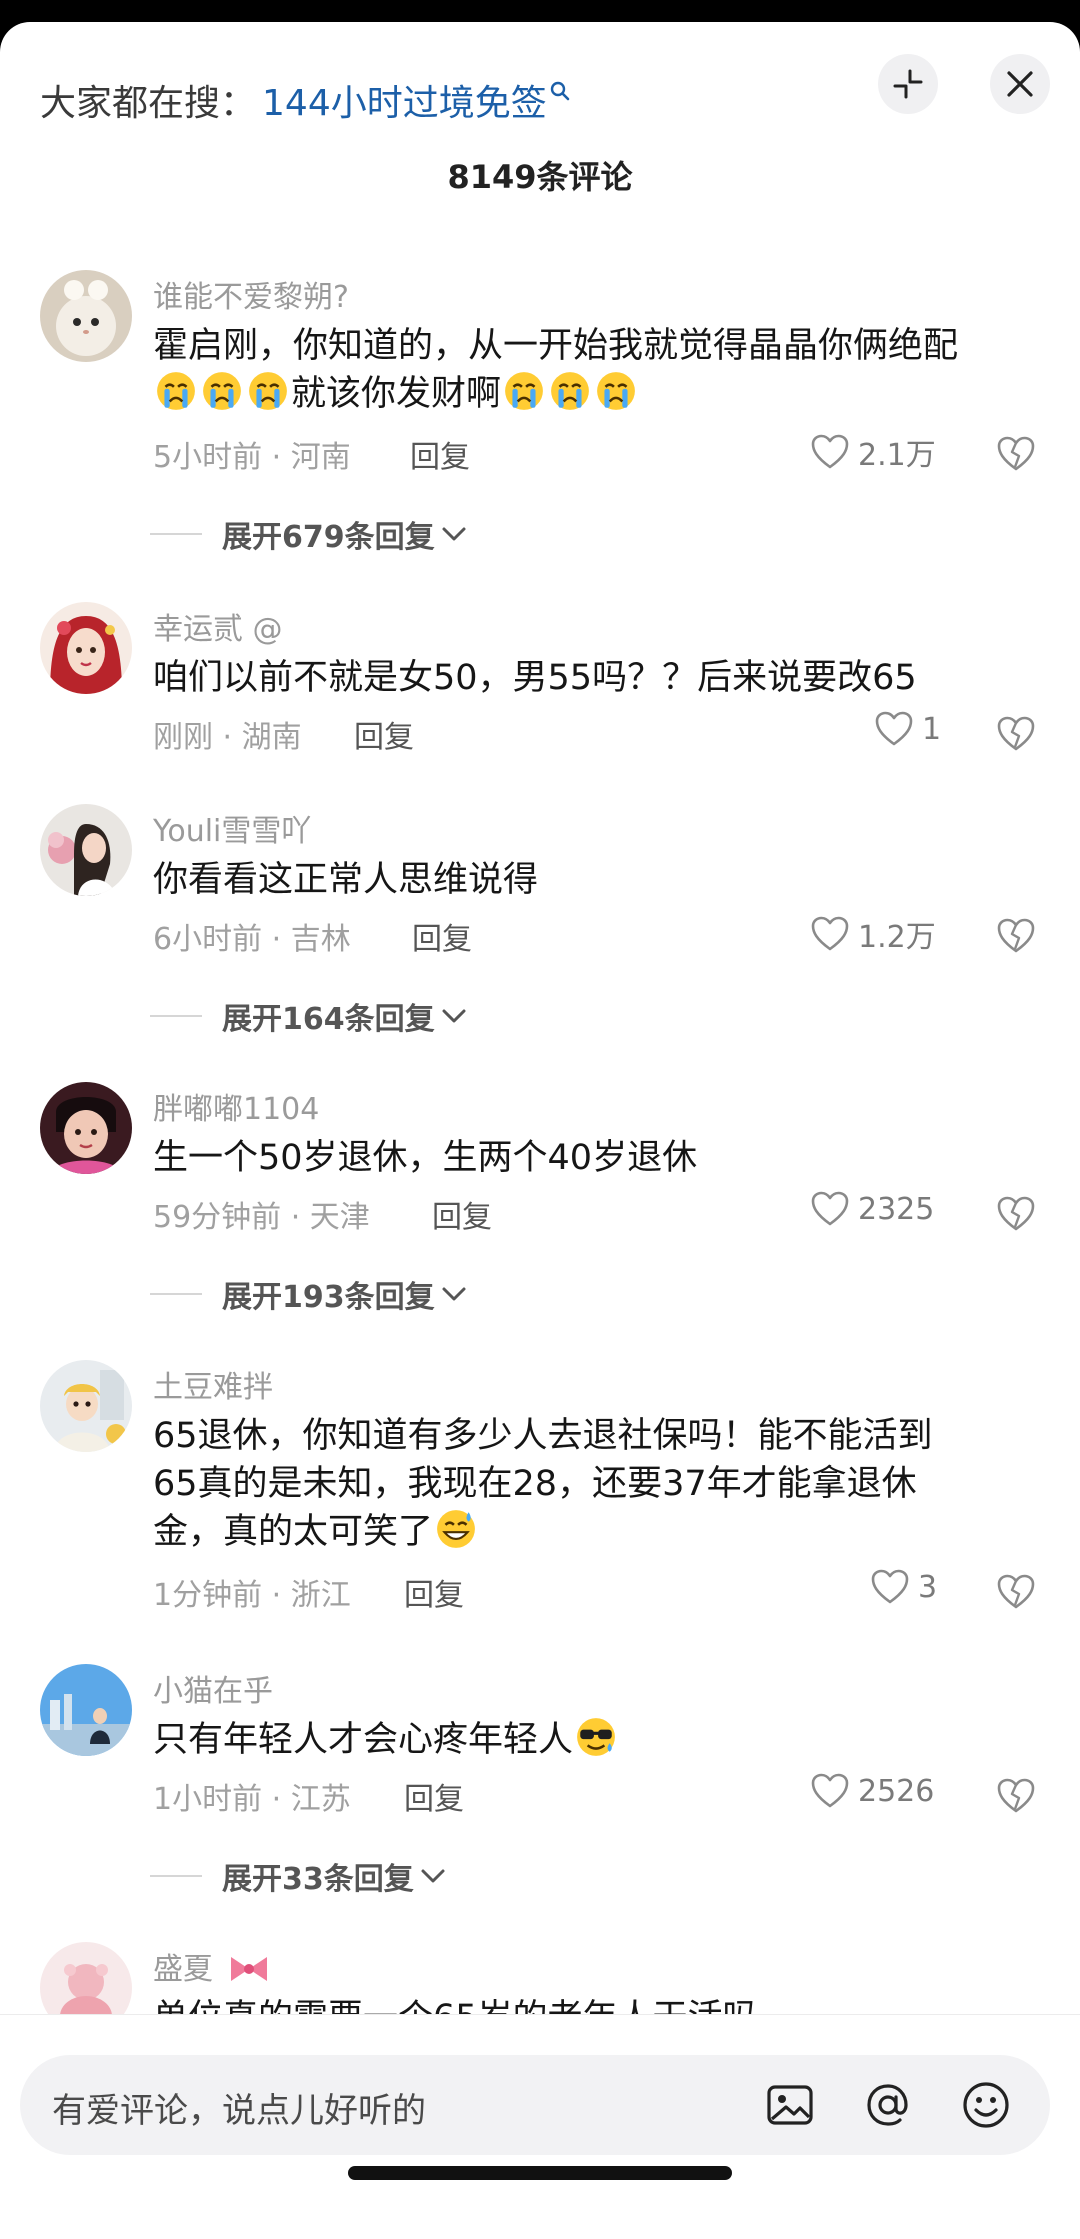 This screenshot has width=1080, height=2239. What do you see at coordinates (252, 939) in the screenshot?
I see `comment-meta: 6小时前 · 吉林` at bounding box center [252, 939].